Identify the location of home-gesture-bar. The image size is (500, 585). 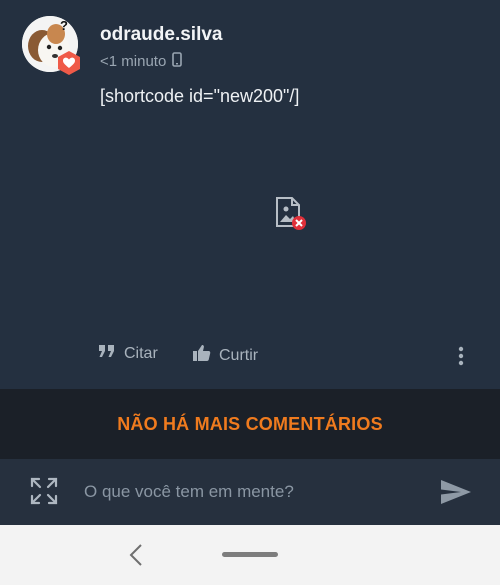
(250, 554).